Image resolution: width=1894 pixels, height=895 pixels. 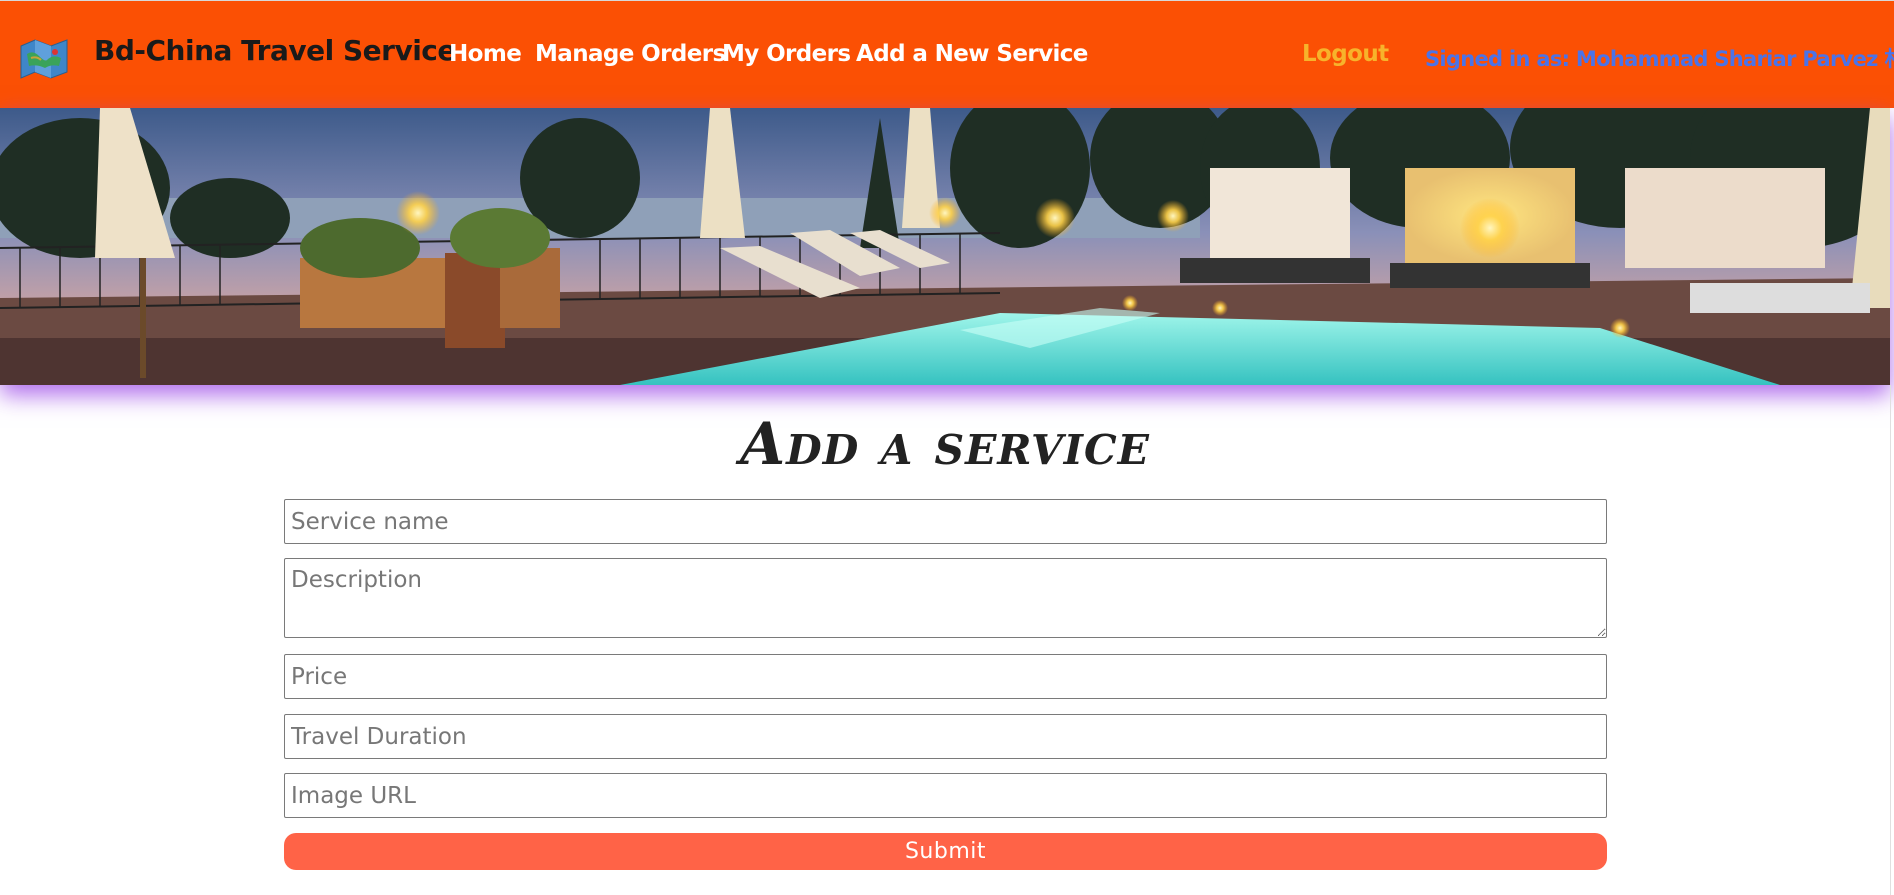 What do you see at coordinates (786, 54) in the screenshot?
I see `nav-my-orders-link: My Orders` at bounding box center [786, 54].